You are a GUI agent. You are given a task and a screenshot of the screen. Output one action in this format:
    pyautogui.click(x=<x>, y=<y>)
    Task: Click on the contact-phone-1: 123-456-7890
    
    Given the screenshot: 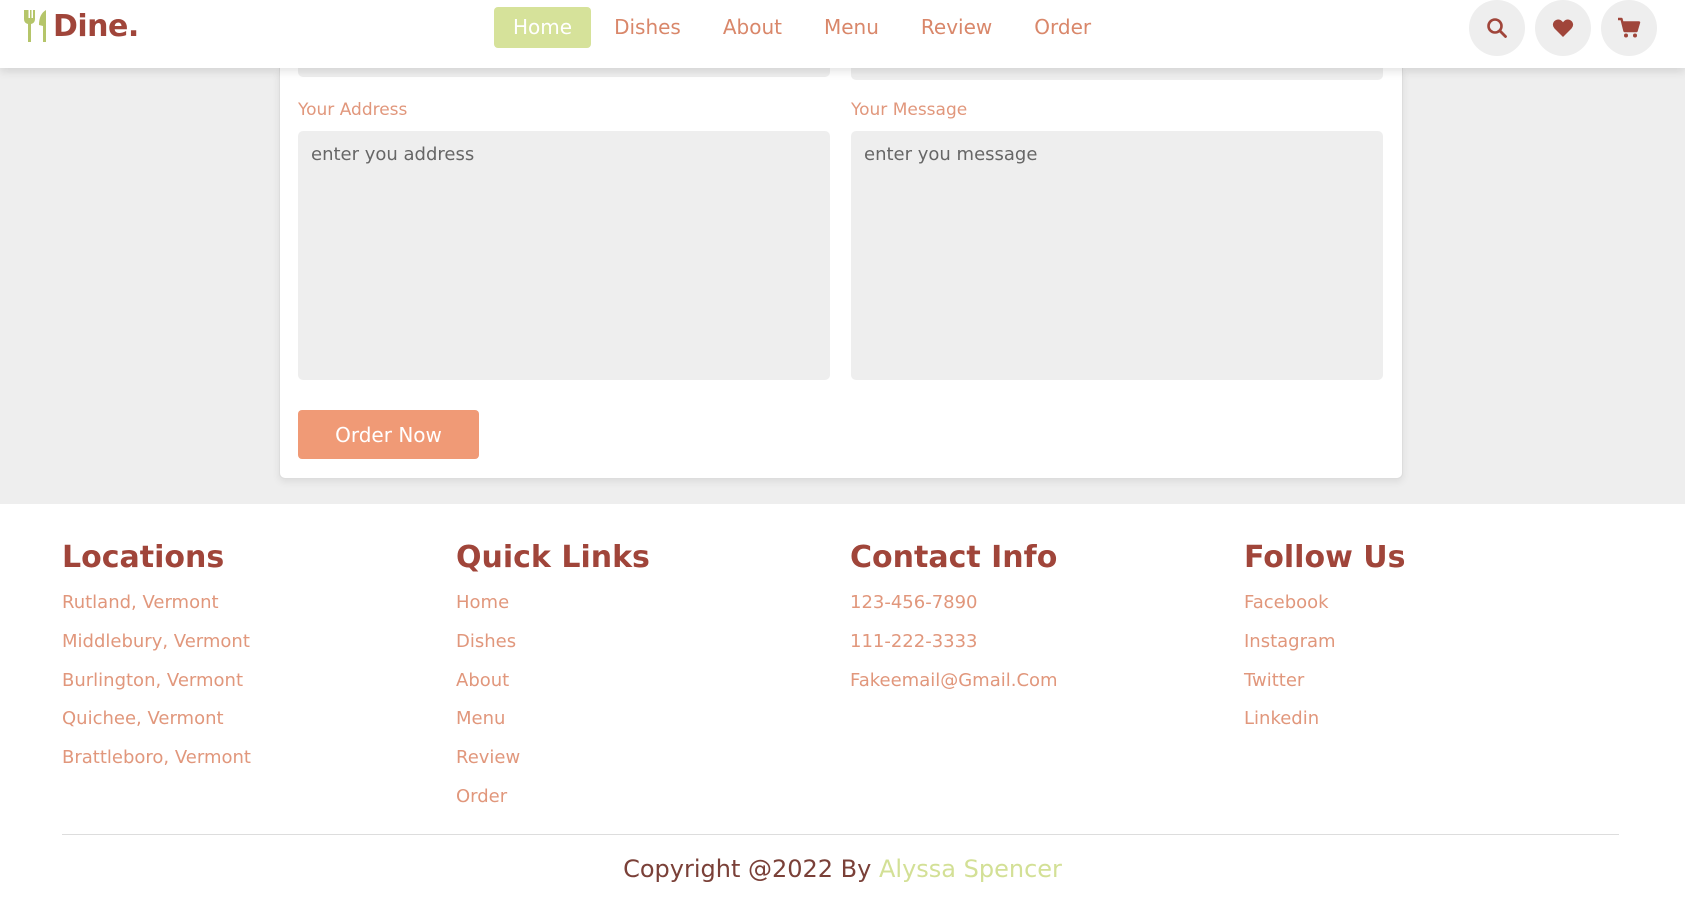 What is the action you would take?
    pyautogui.click(x=1040, y=603)
    